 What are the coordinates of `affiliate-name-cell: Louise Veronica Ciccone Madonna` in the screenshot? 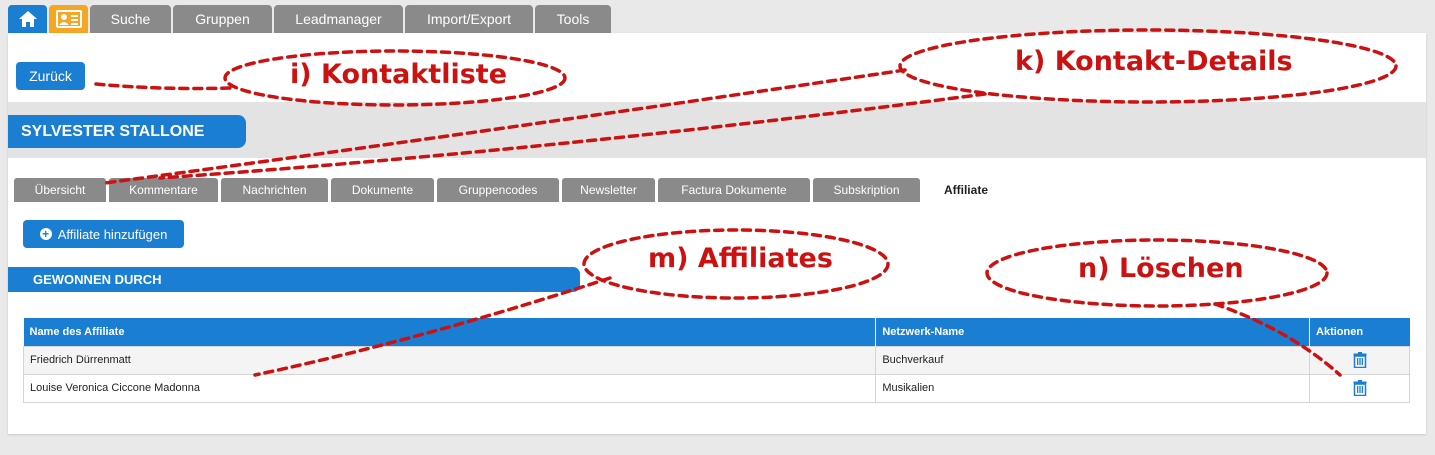 It's located at (449, 388).